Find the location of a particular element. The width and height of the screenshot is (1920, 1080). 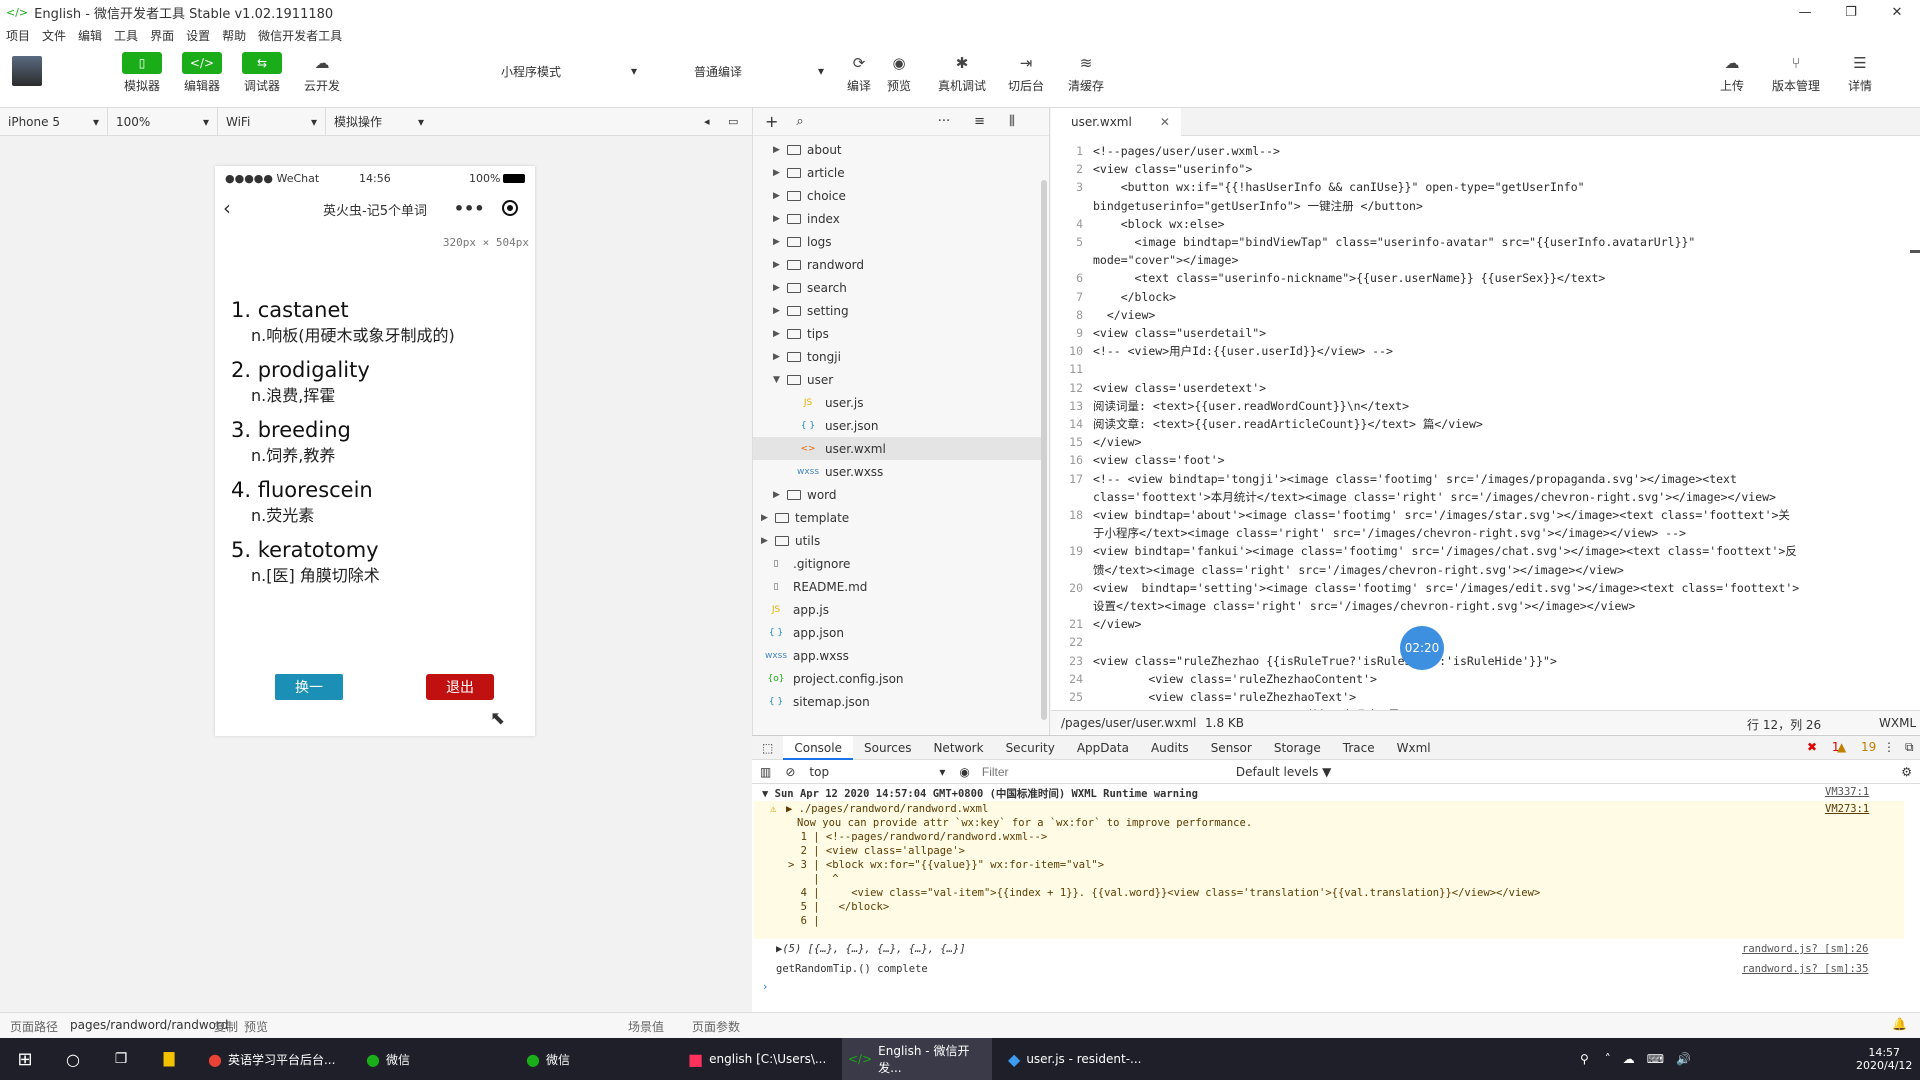

details-button: ☰ 详情 is located at coordinates (1860, 73).